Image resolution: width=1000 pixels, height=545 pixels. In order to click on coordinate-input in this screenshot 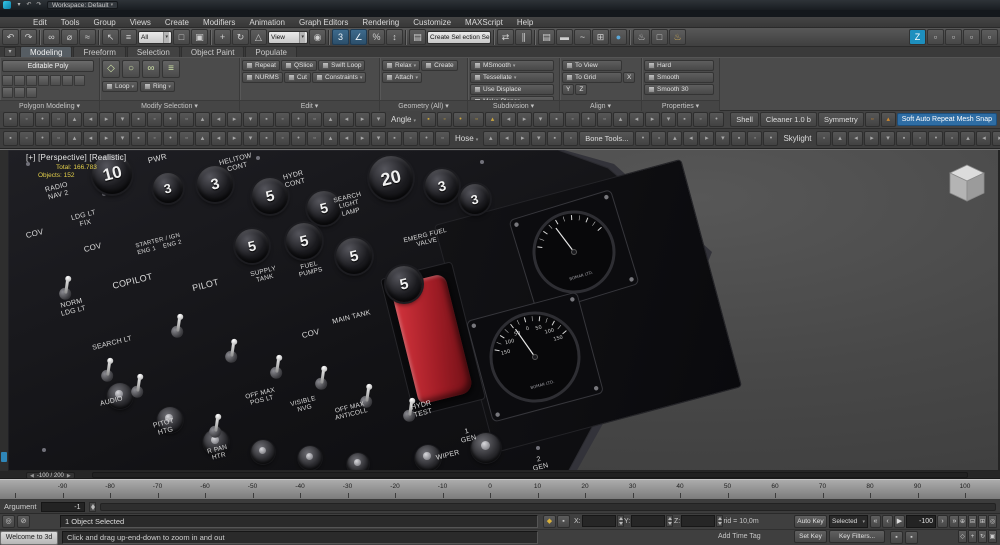, I will do `click(648, 521)`.